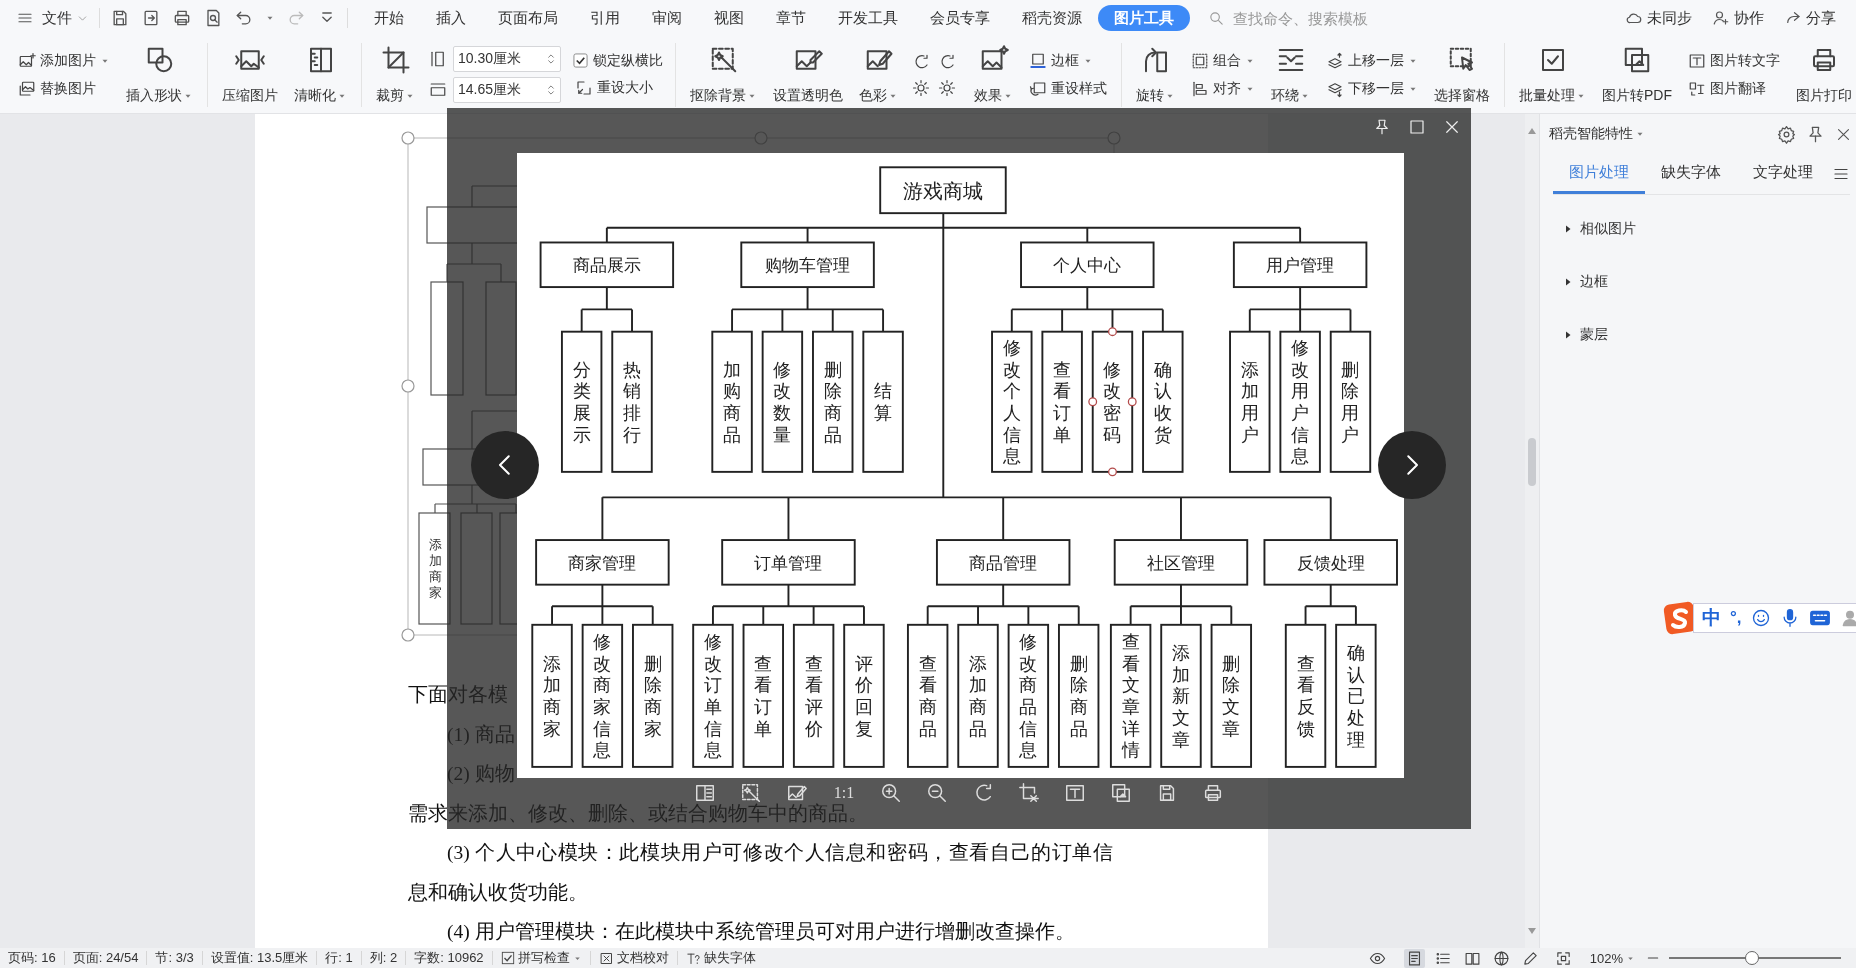  What do you see at coordinates (723, 74) in the screenshot?
I see `ribbon-button: 抠除背景` at bounding box center [723, 74].